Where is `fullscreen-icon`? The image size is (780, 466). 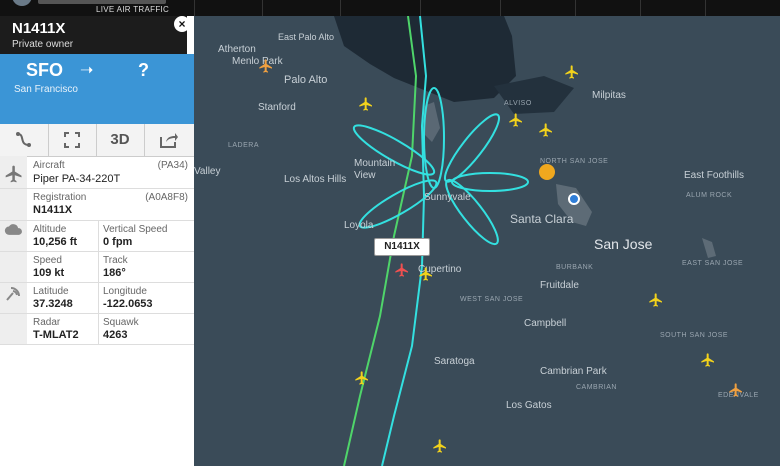 fullscreen-icon is located at coordinates (72, 140).